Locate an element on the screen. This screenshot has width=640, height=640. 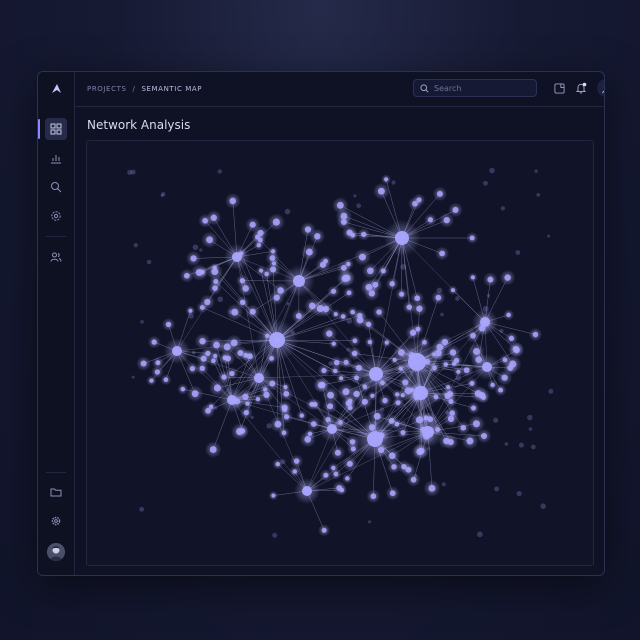
notifications-button is located at coordinates (581, 88).